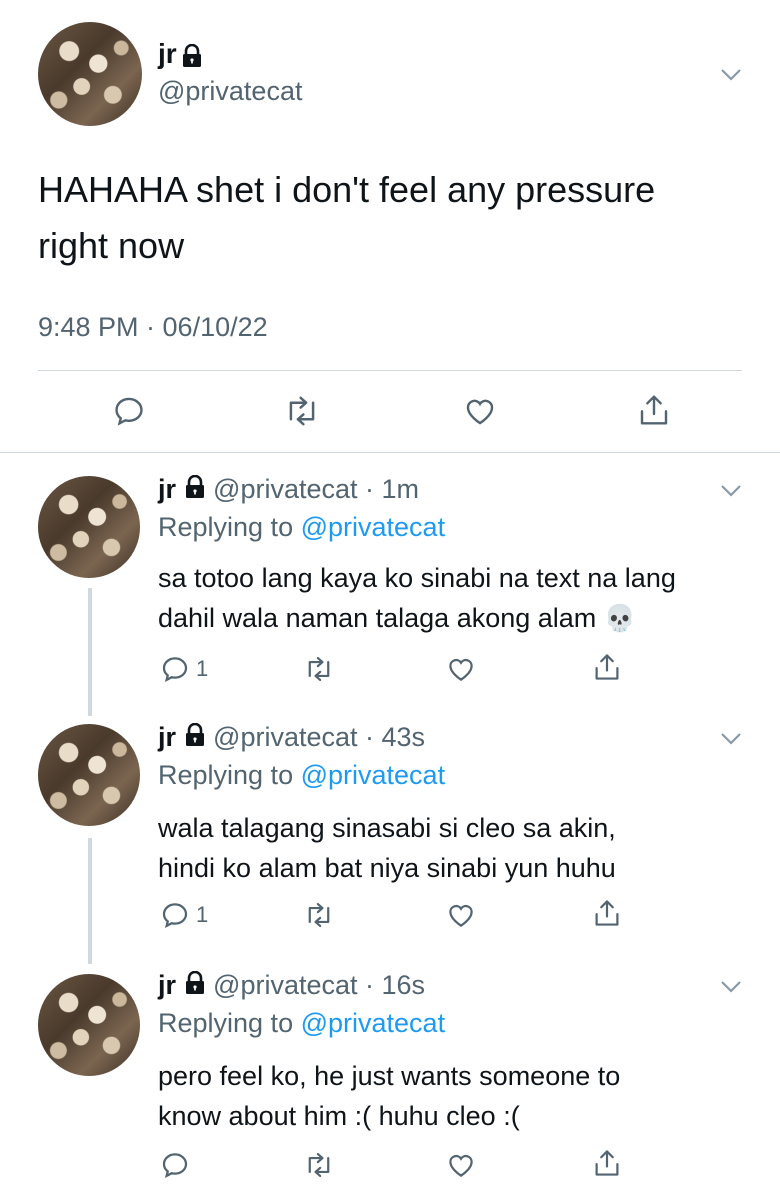 Image resolution: width=780 pixels, height=1200 pixels. What do you see at coordinates (319, 985) in the screenshot?
I see `handle-and-time: @privatecat · 16s` at bounding box center [319, 985].